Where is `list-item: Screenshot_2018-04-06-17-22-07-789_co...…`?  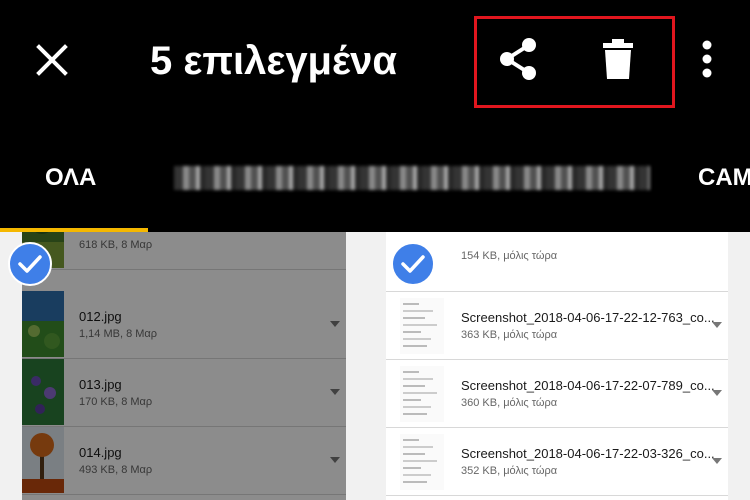 list-item: Screenshot_2018-04-06-17-22-07-789_co...… is located at coordinates (557, 394).